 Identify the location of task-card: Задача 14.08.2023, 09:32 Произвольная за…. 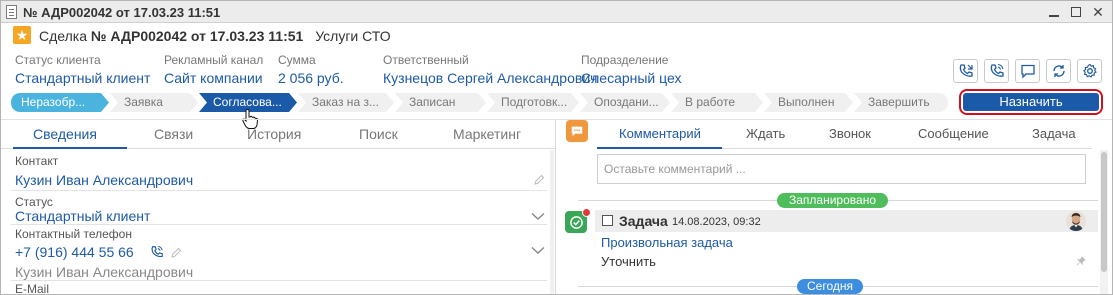
(846, 241).